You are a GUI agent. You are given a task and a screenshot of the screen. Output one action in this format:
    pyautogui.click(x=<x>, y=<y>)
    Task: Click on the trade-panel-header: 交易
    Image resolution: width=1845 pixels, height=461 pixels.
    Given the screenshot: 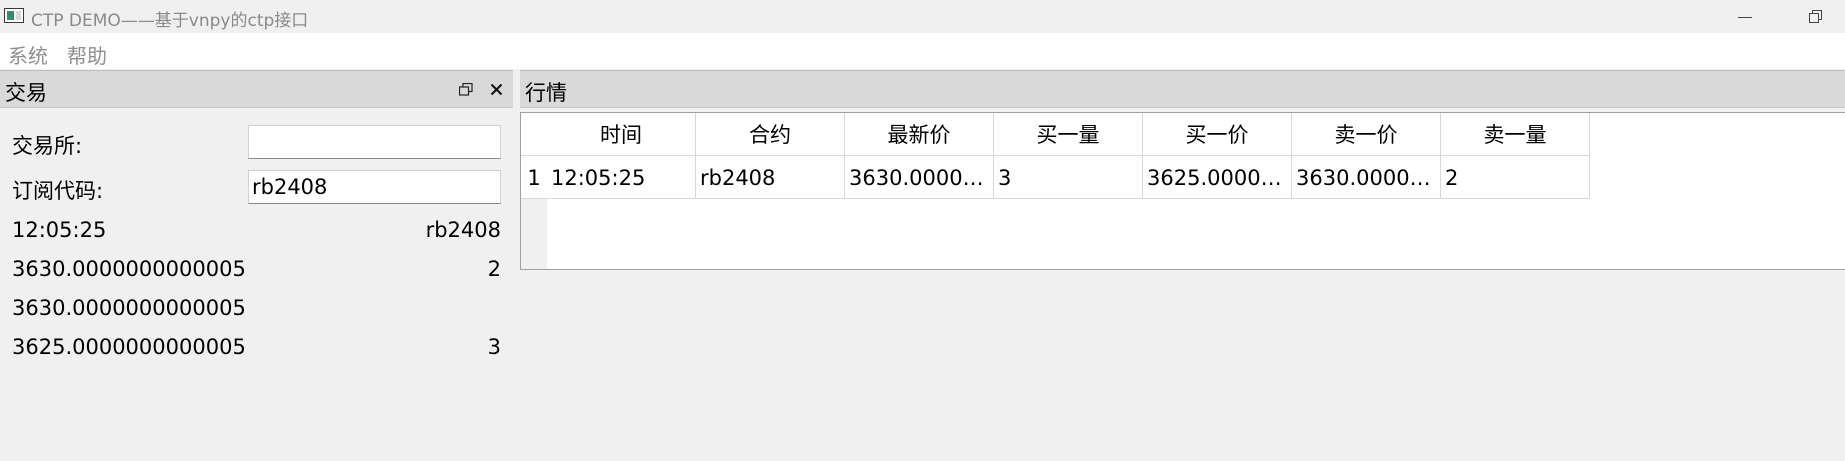 What is the action you would take?
    pyautogui.click(x=256, y=89)
    